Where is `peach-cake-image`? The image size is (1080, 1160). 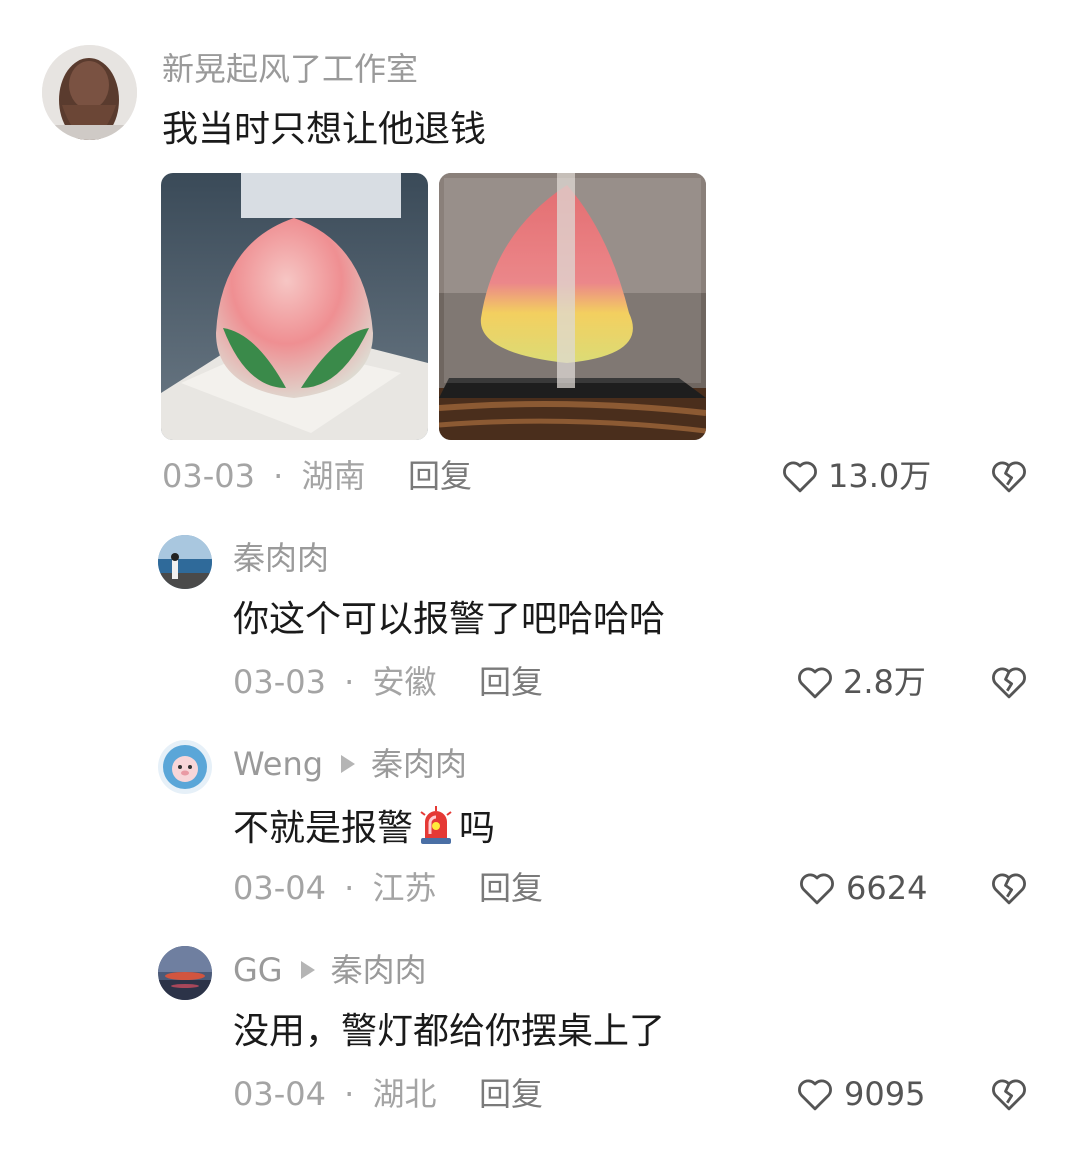
peach-cake-image is located at coordinates (294, 306).